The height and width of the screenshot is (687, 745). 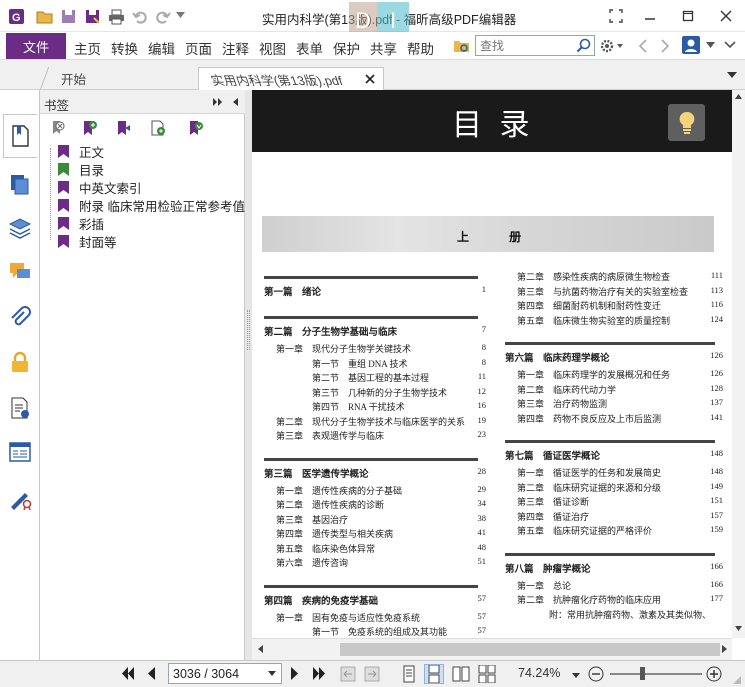 I want to click on toc-entry-ch: 第三章 基因治疗, so click(x=312, y=519).